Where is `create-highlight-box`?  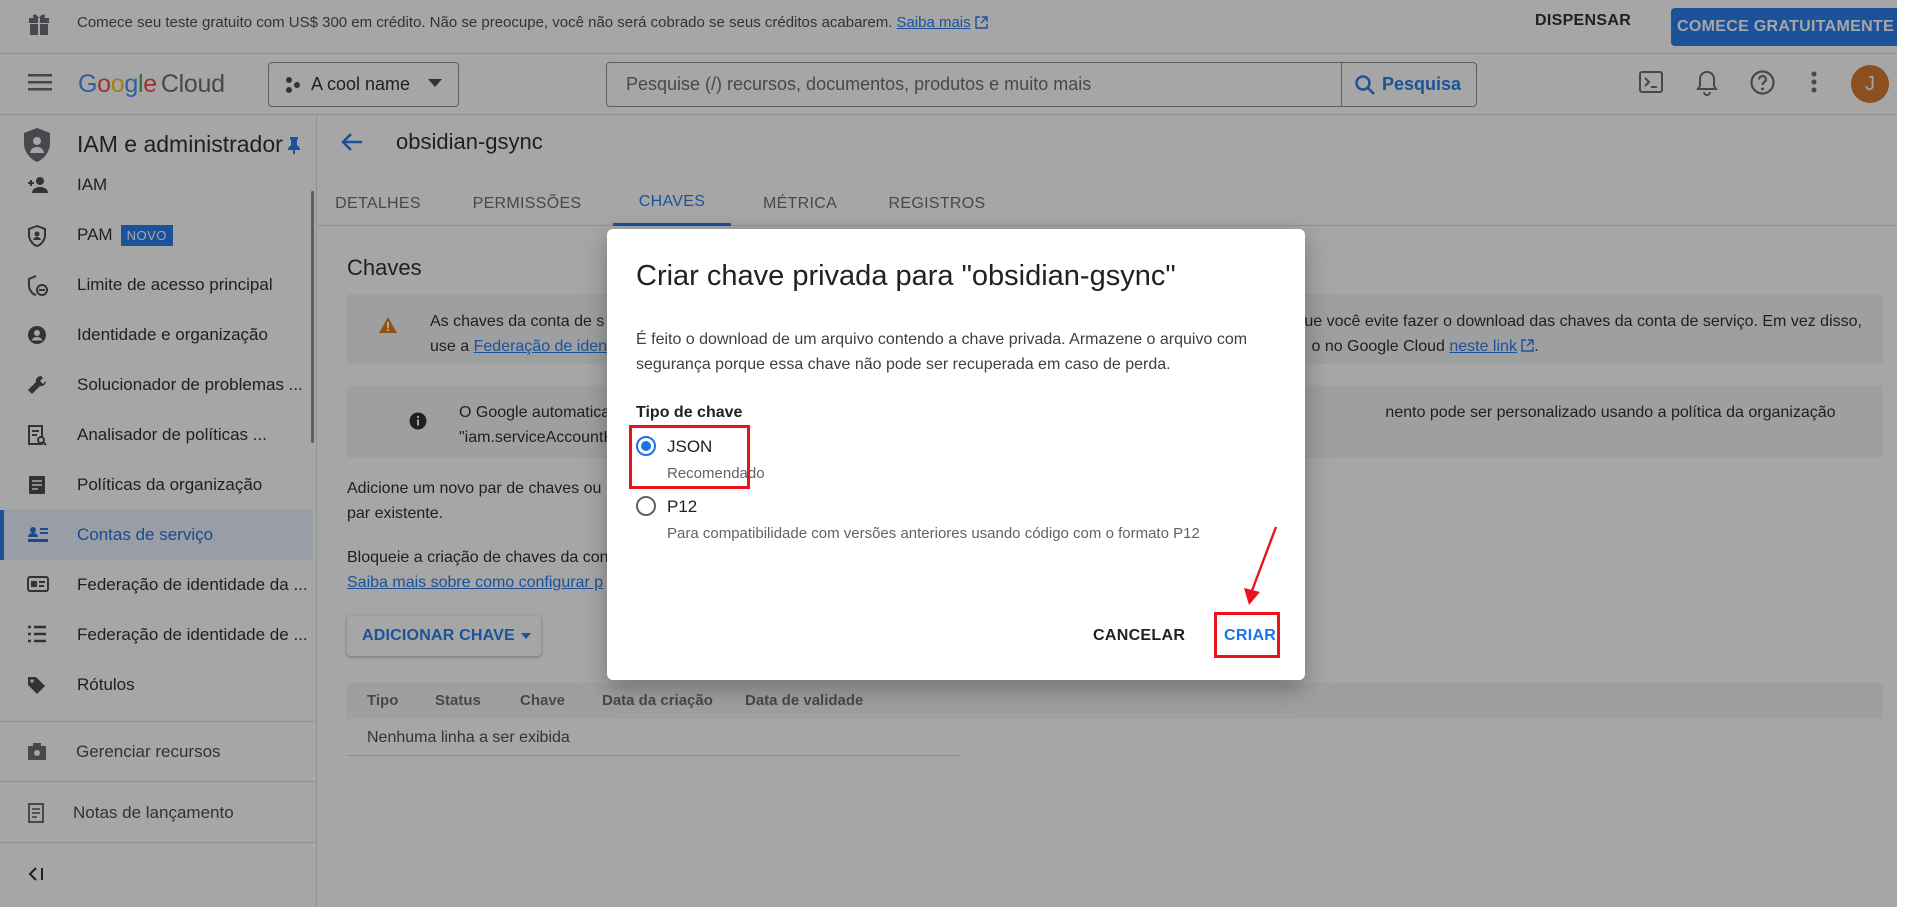
create-highlight-box is located at coordinates (1247, 635).